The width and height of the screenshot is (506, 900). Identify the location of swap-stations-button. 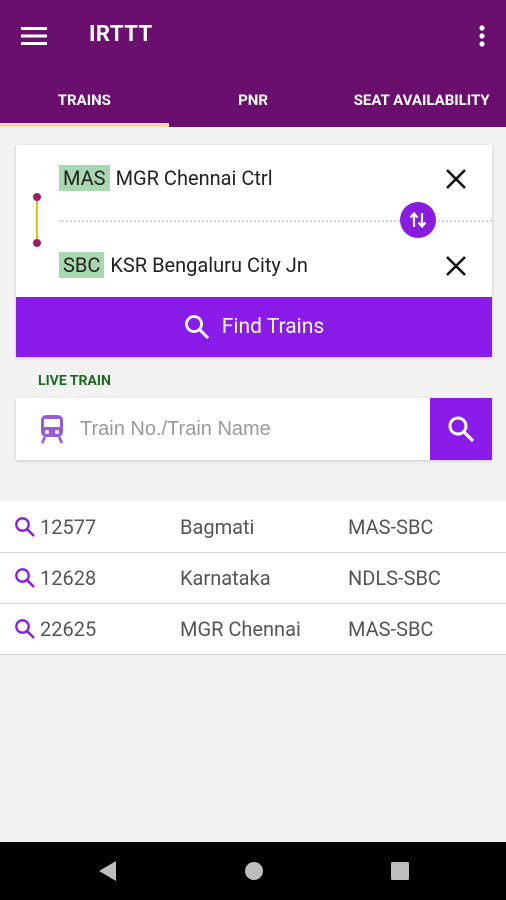
(418, 220).